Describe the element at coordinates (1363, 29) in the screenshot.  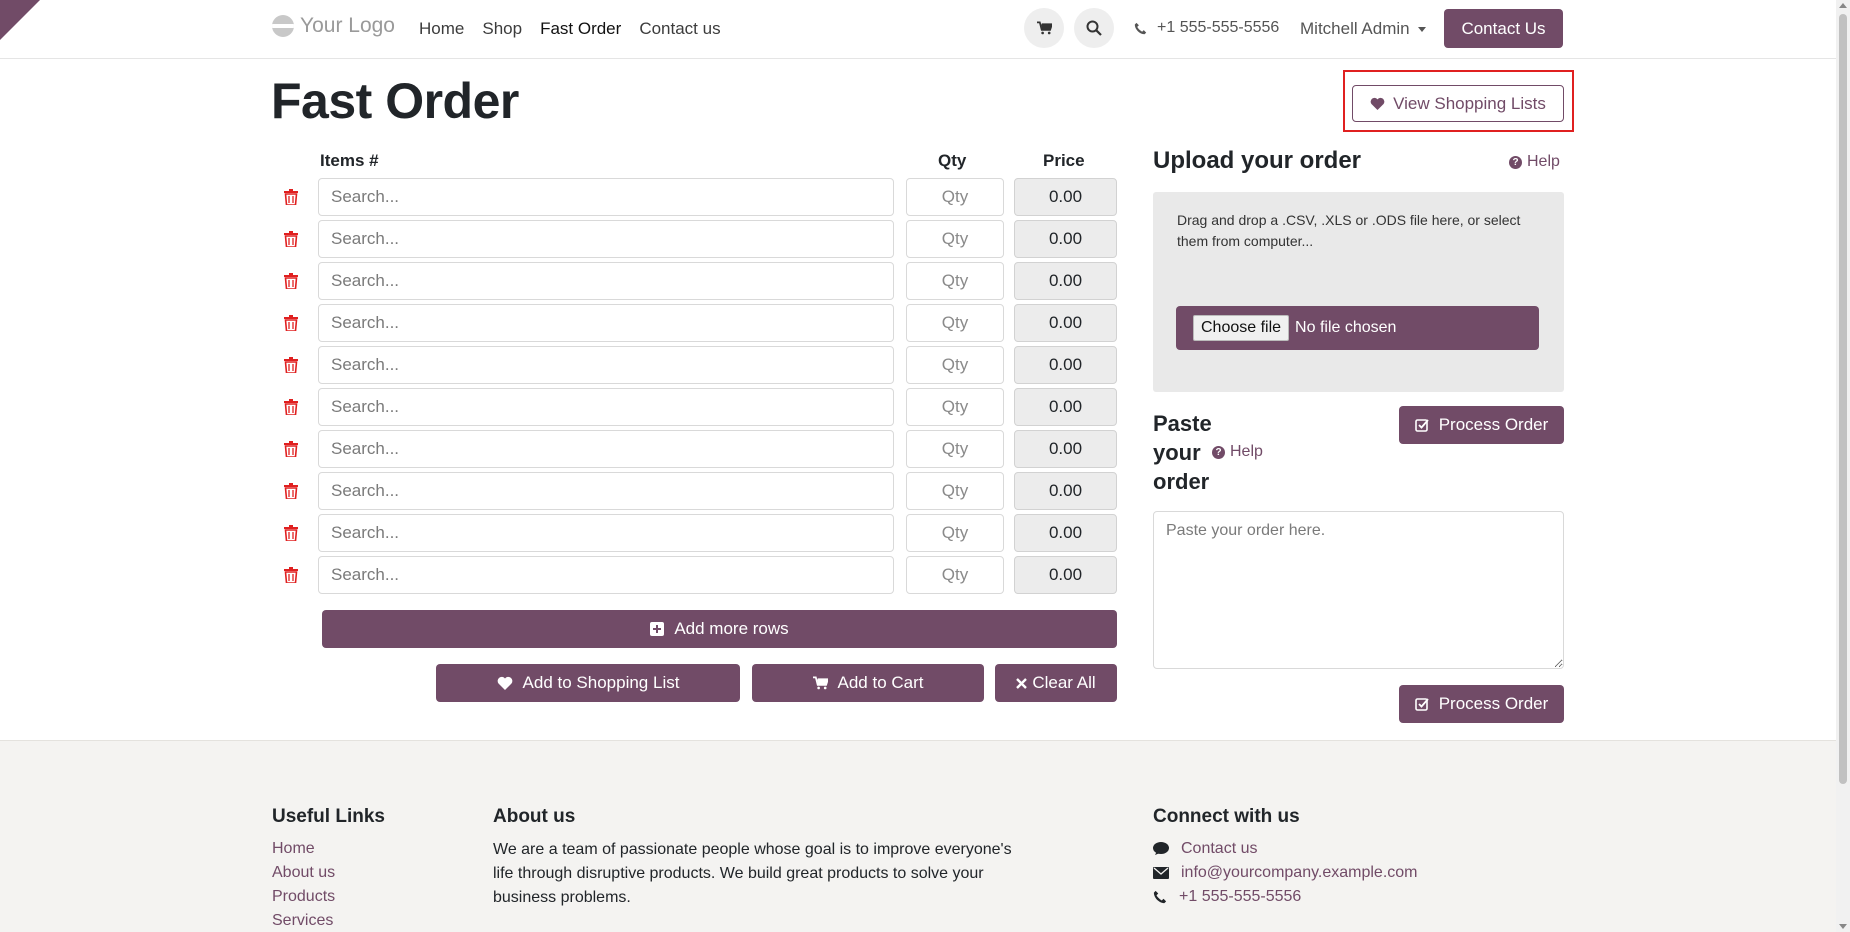
I see `user-menu-toggle: Mitchell Admin` at that location.